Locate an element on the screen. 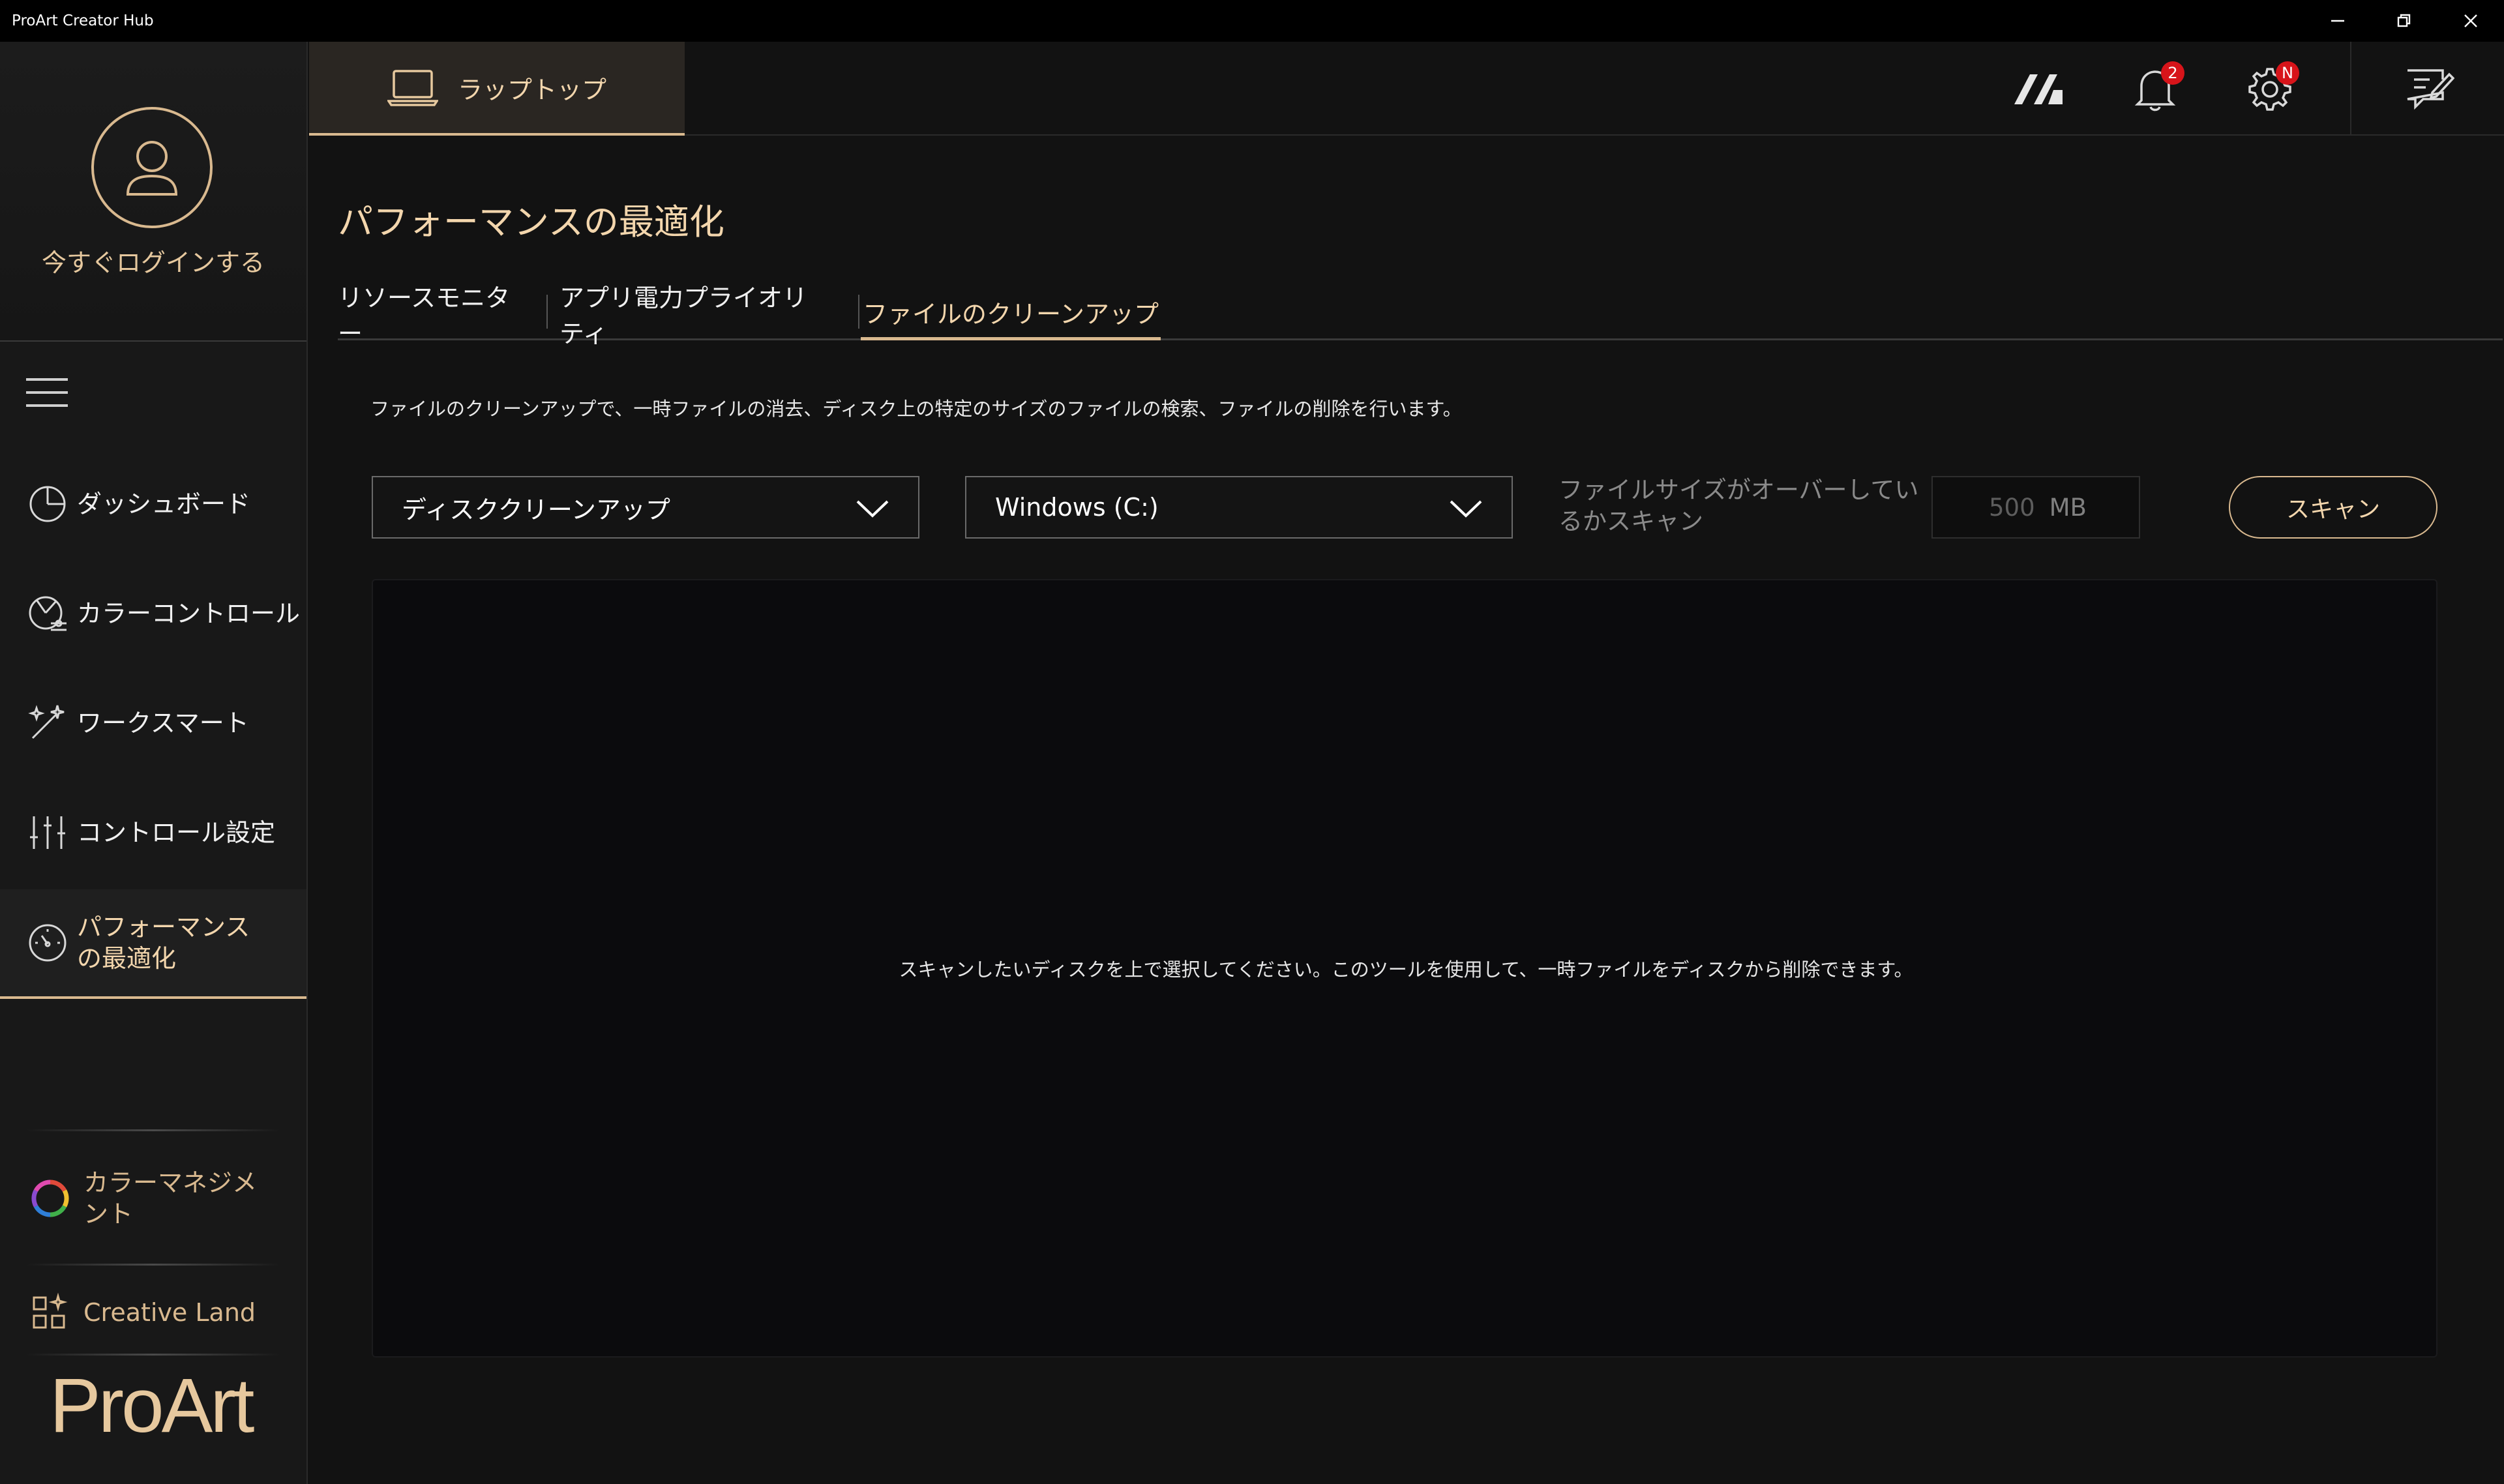 Image resolution: width=2504 pixels, height=1484 pixels. file-size-value: 500 is located at coordinates (2012, 507).